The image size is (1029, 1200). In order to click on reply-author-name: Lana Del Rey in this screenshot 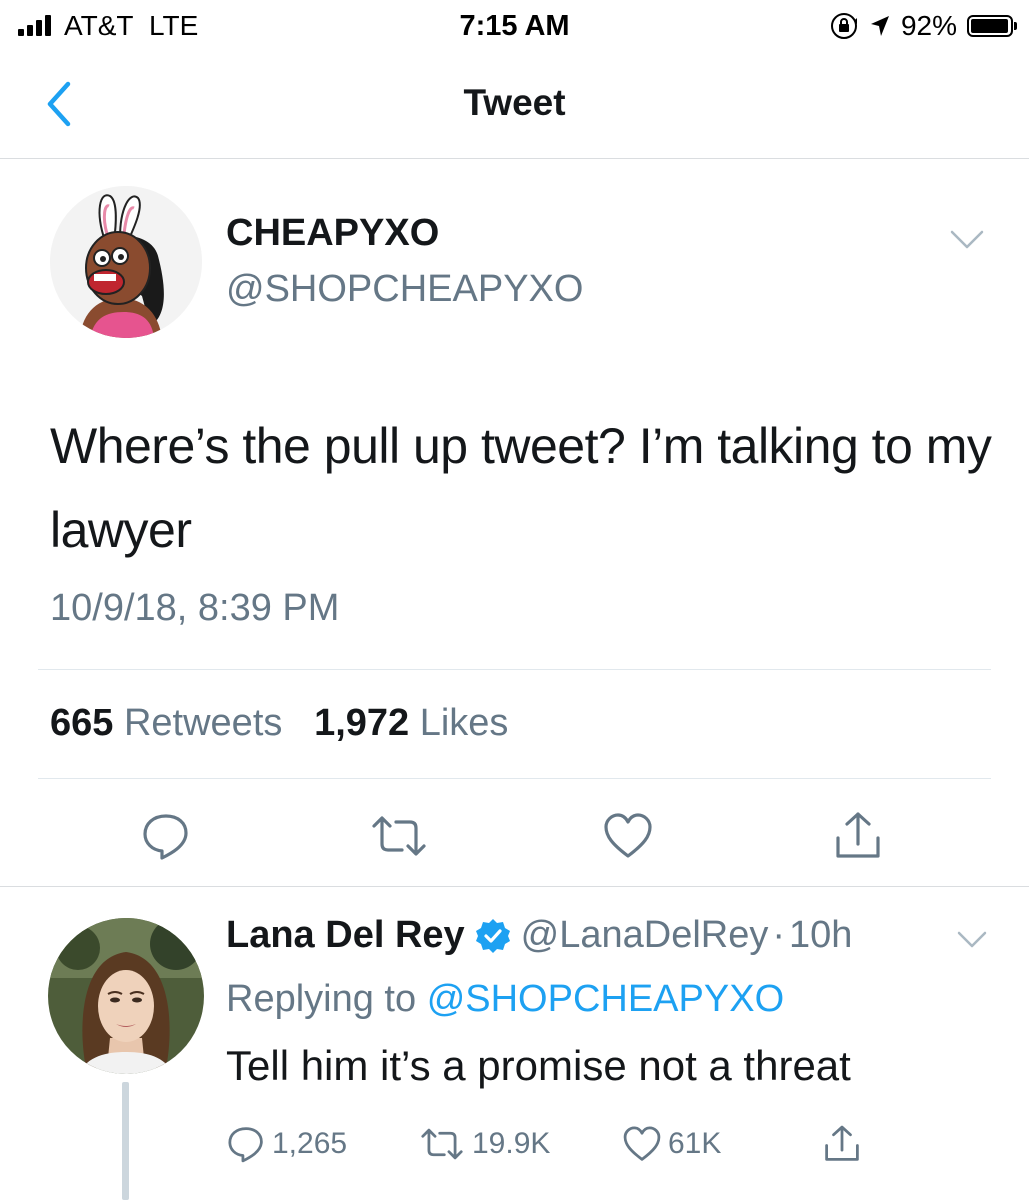, I will do `click(345, 935)`.